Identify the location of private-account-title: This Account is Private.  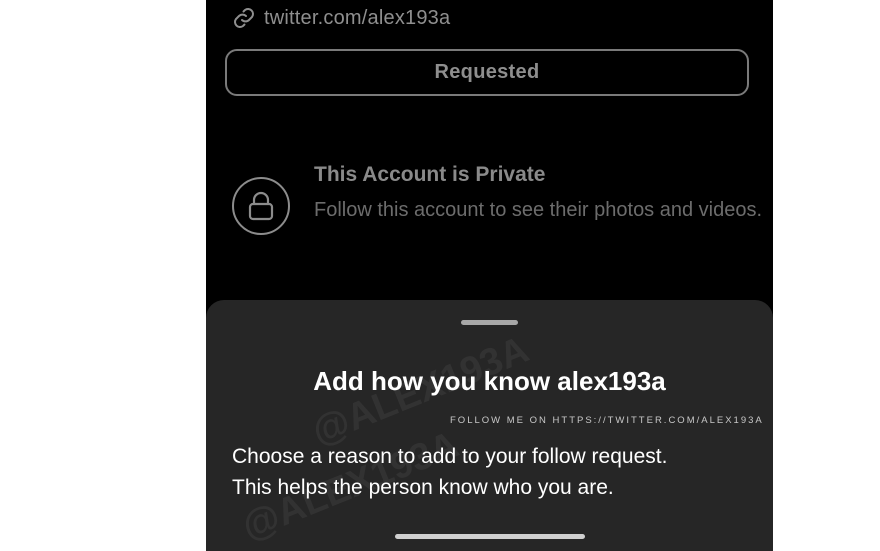
(430, 174).